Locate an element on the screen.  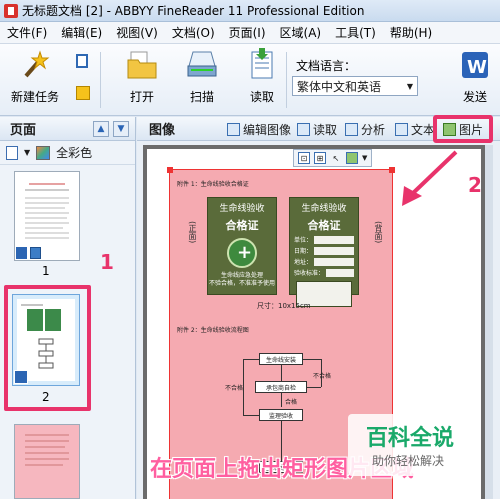
watermark-subtitle: 助你轻松解决 is located at coordinates (408, 461).